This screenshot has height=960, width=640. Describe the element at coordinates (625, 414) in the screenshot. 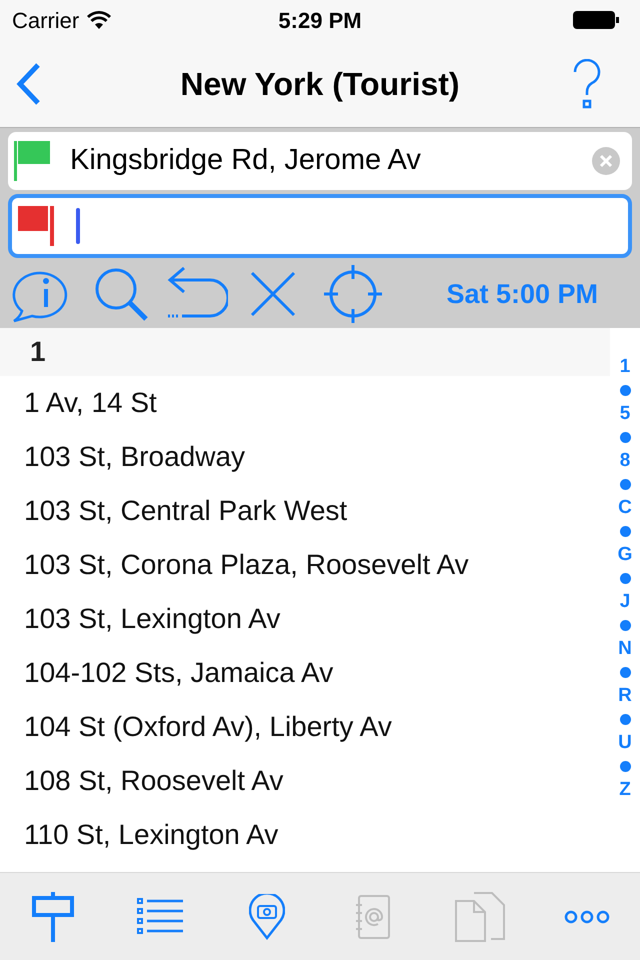

I see `index-letter: 5` at that location.